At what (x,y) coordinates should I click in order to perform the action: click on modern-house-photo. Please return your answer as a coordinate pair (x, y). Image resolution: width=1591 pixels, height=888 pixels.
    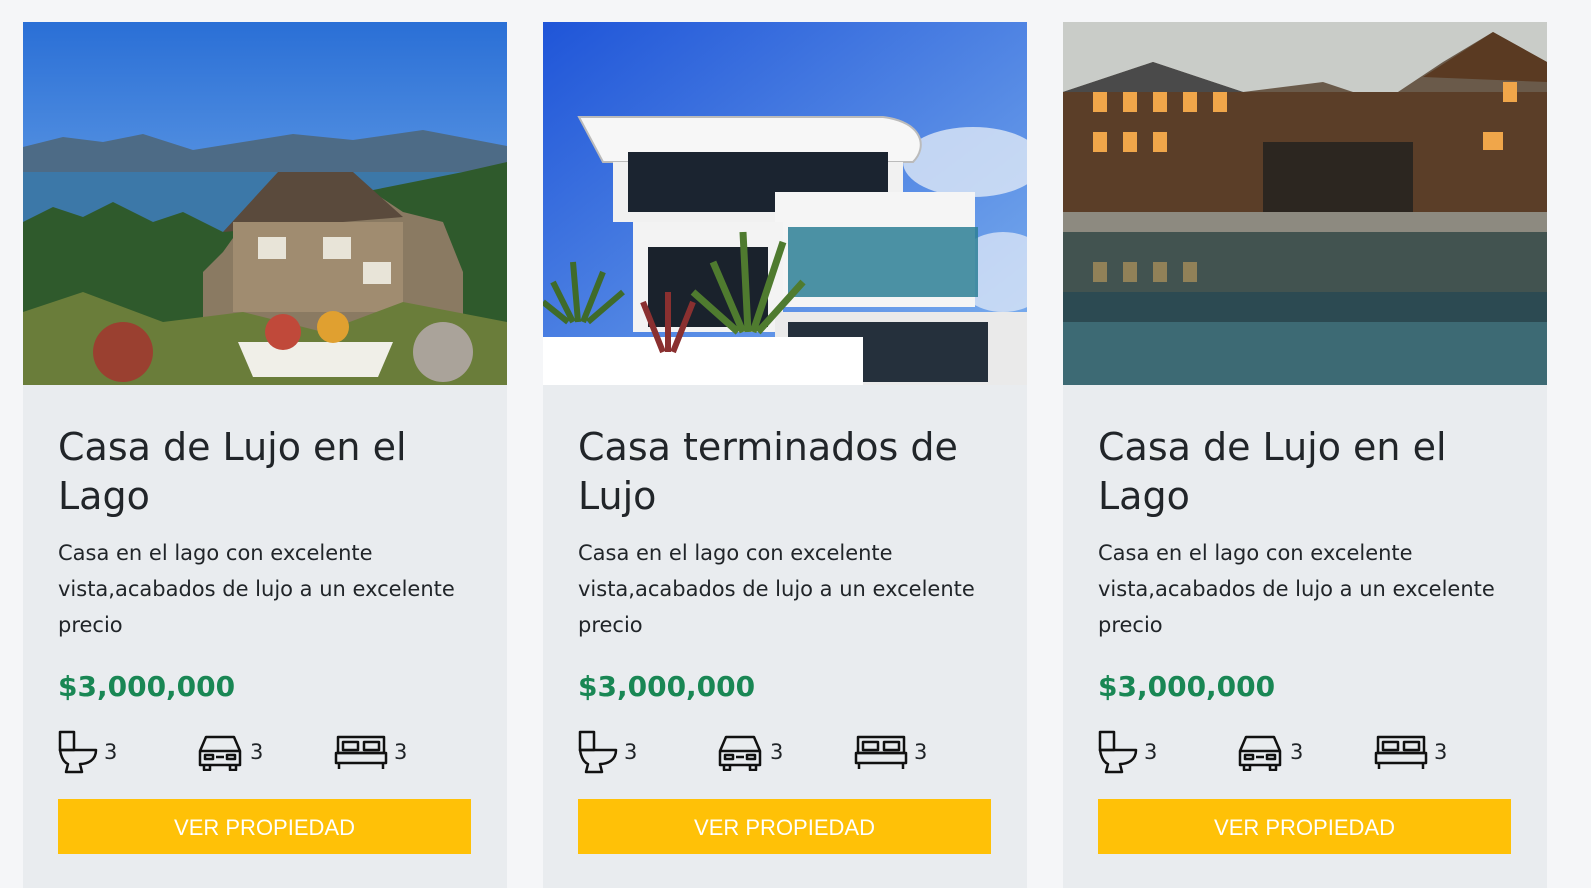
    Looking at the image, I should click on (785, 203).